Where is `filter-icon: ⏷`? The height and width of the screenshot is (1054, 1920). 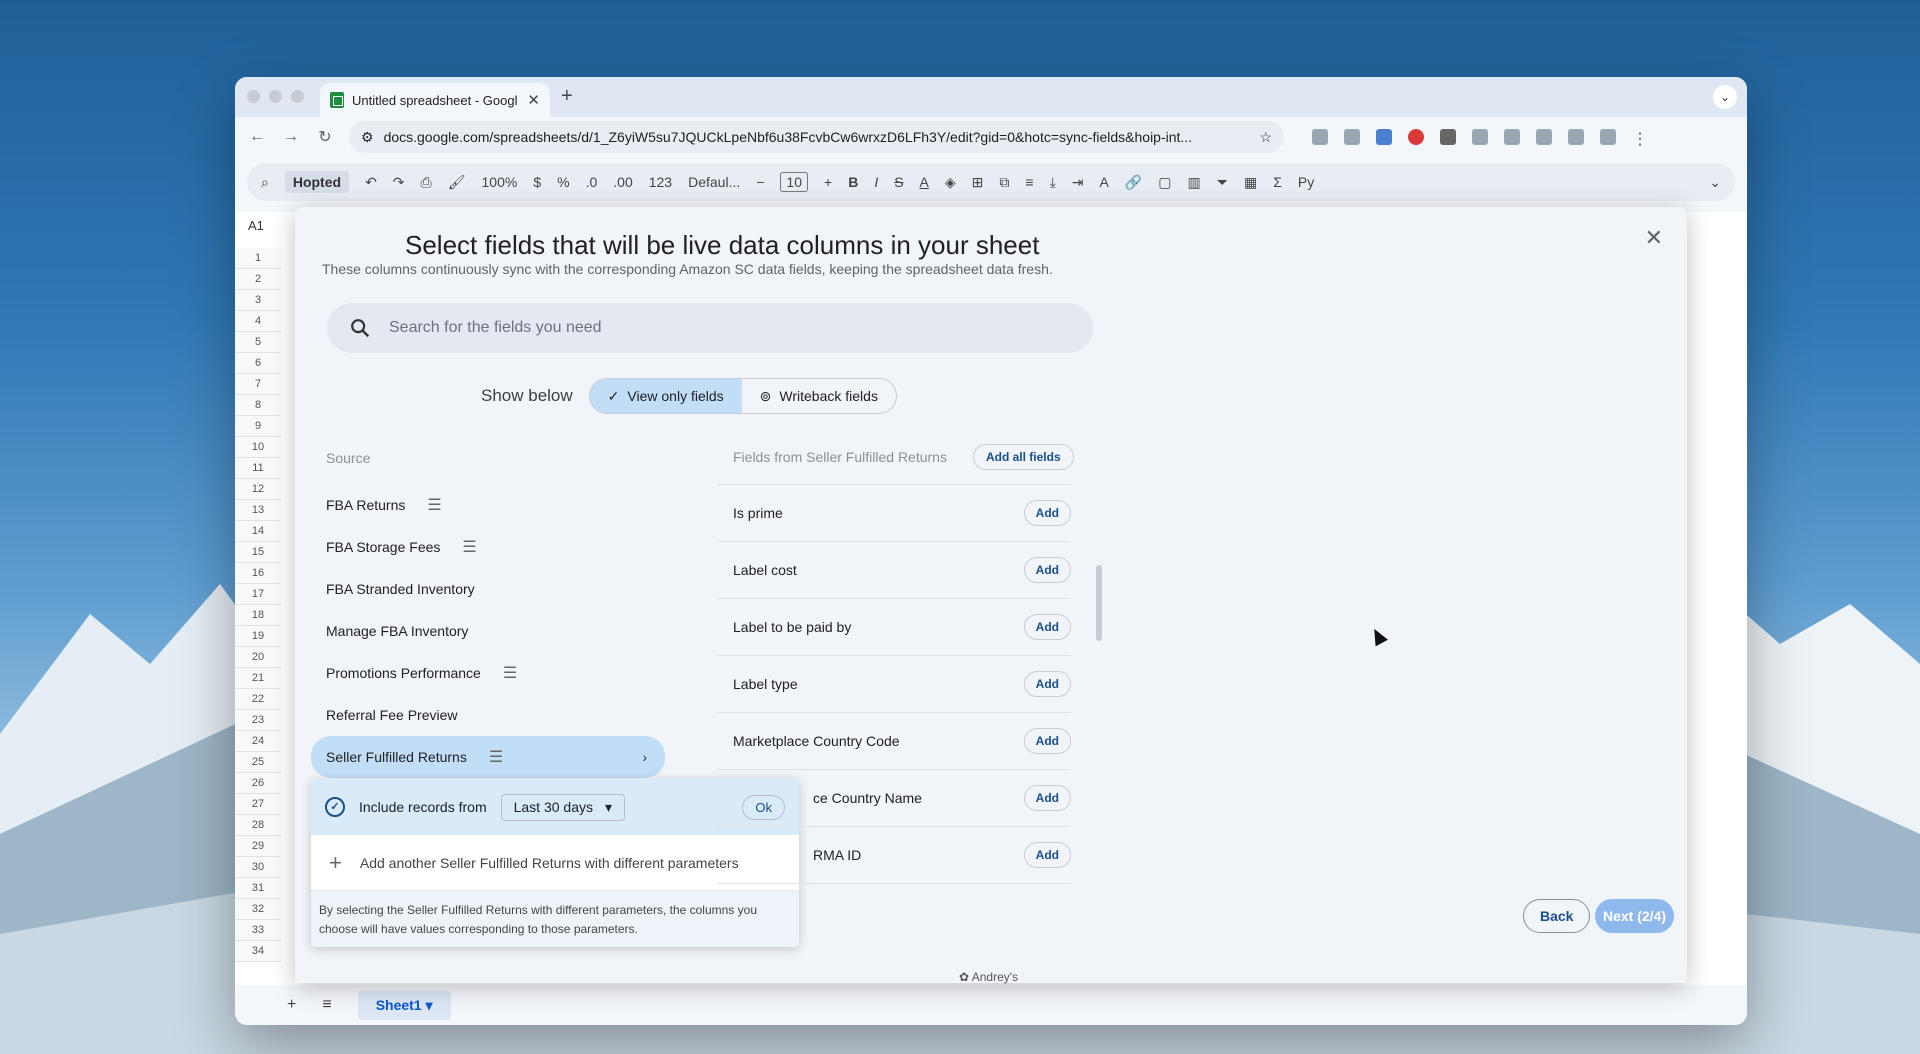
filter-icon: ⏷ is located at coordinates (1222, 182).